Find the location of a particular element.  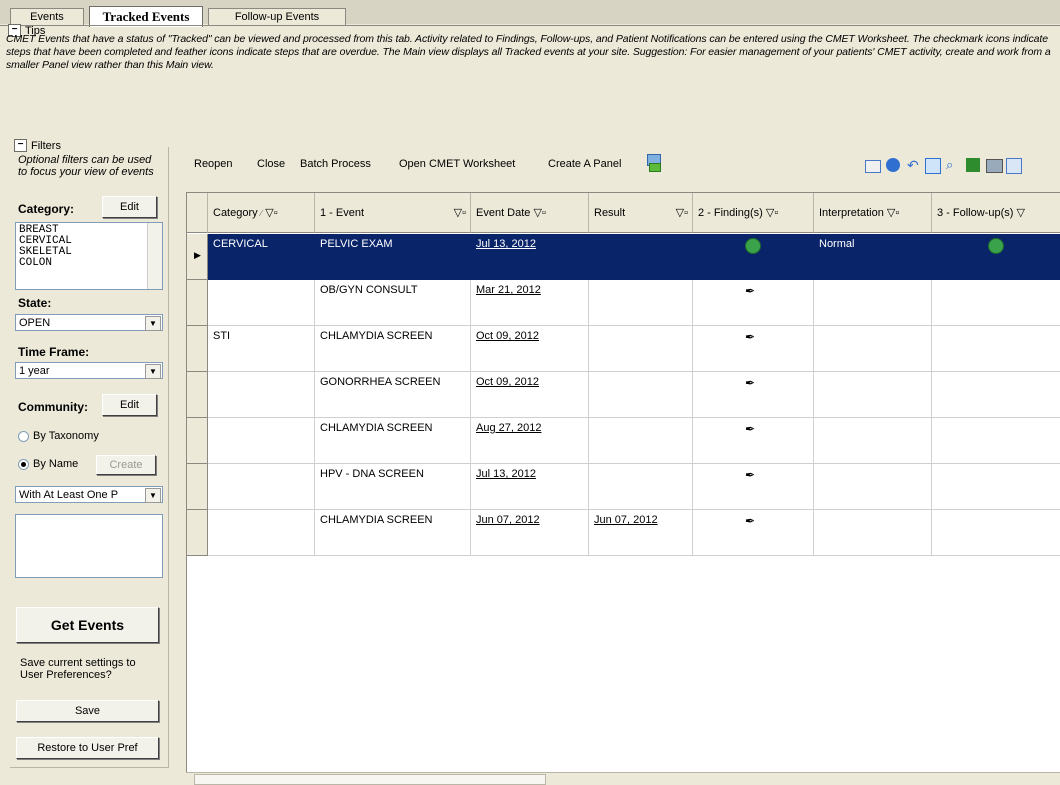

horizontal-scrollbar is located at coordinates (623, 778).